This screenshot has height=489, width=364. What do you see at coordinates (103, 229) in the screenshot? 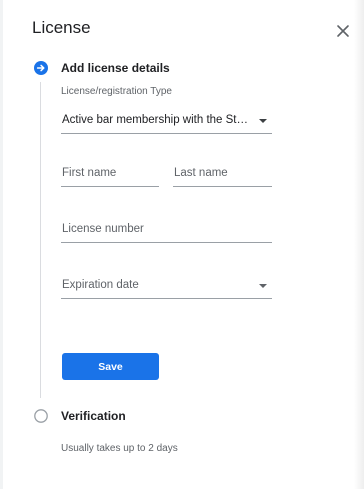
I see `license-number-placeholder: License number` at bounding box center [103, 229].